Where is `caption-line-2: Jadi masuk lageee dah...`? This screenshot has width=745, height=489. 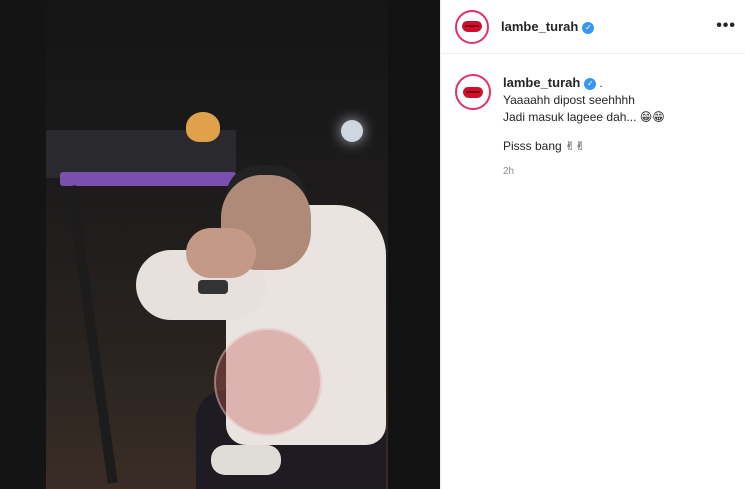
caption-line-2: Jadi masuk lageee dah... is located at coordinates (570, 117).